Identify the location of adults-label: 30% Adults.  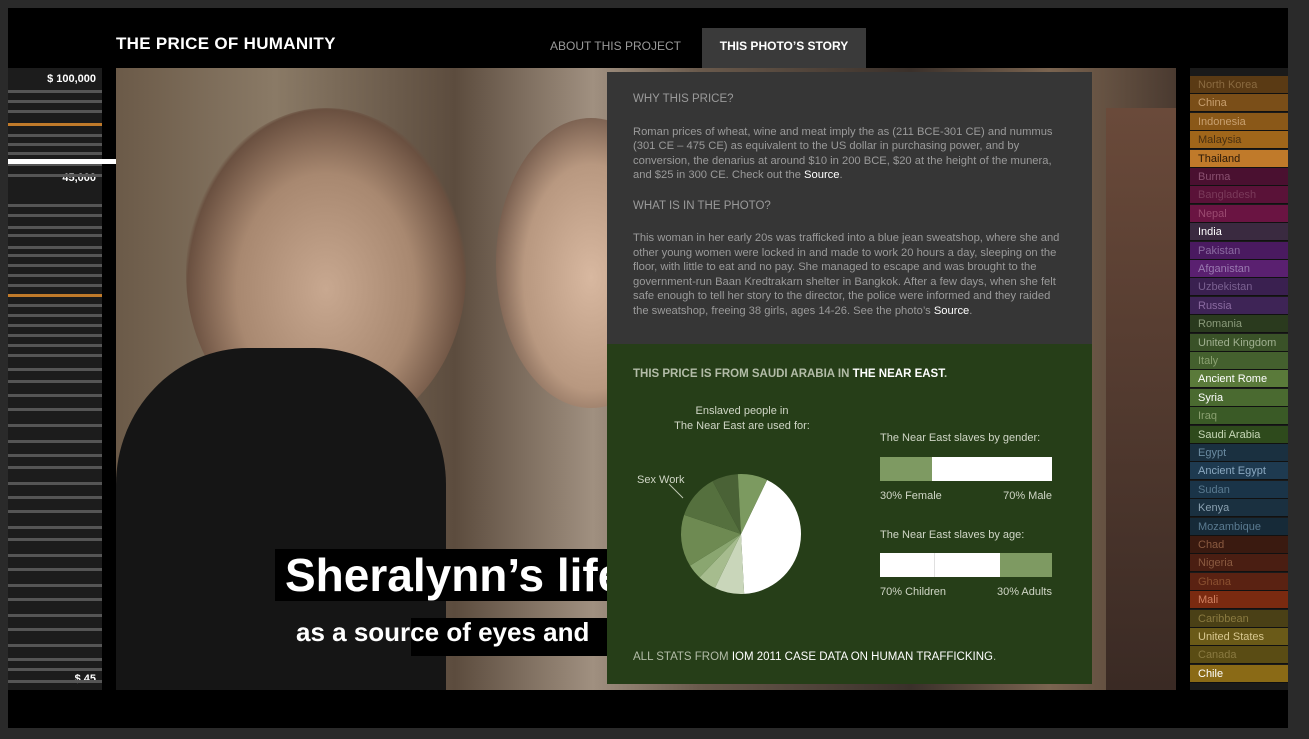
(1024, 592).